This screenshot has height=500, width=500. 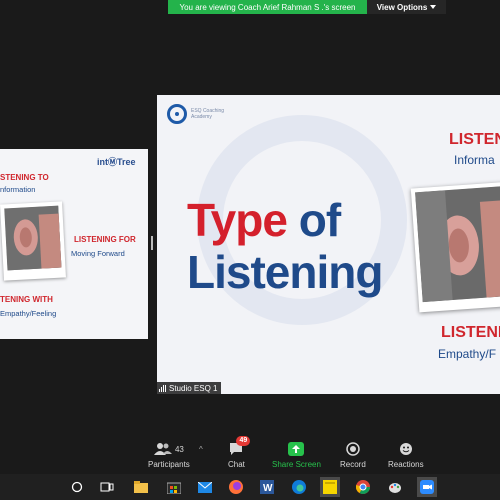 What do you see at coordinates (433, 7) in the screenshot?
I see `chevron-down-icon` at bounding box center [433, 7].